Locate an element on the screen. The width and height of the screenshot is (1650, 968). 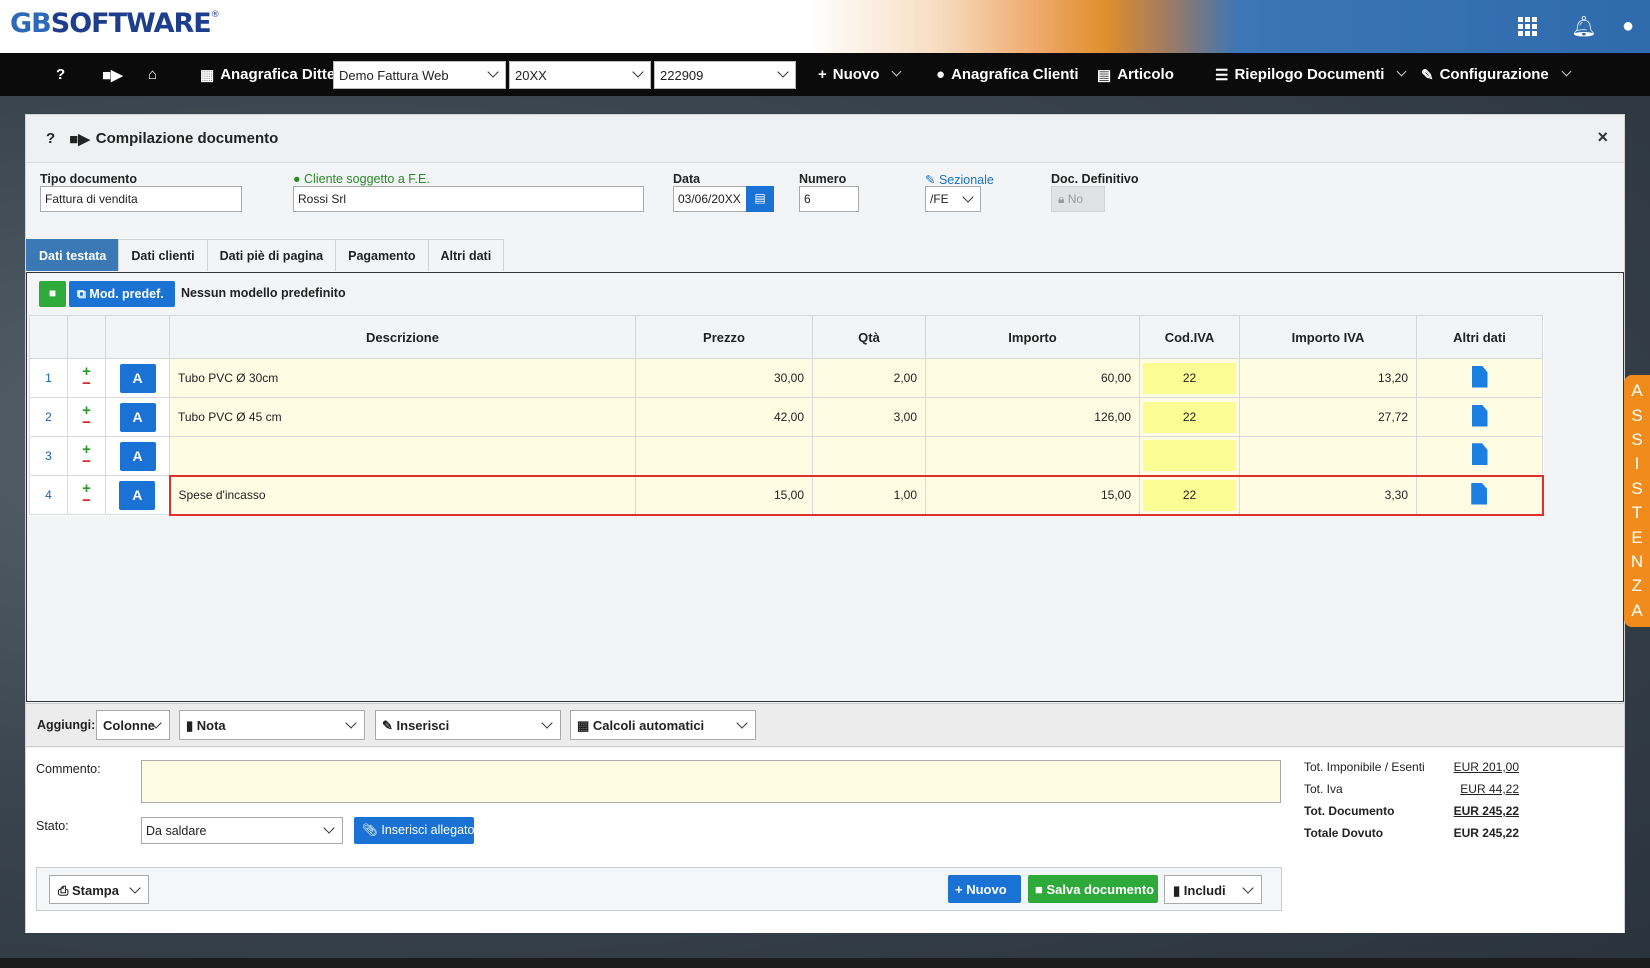
nav-configurazione: ✎ Configurazione is located at coordinates (1496, 74).